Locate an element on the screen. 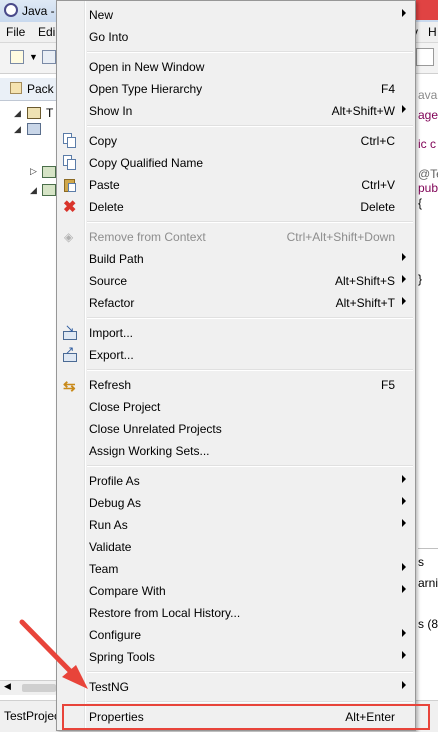 This screenshot has height=732, width=438. menu-item-paste: Paste Ctrl+V is located at coordinates (236, 185).